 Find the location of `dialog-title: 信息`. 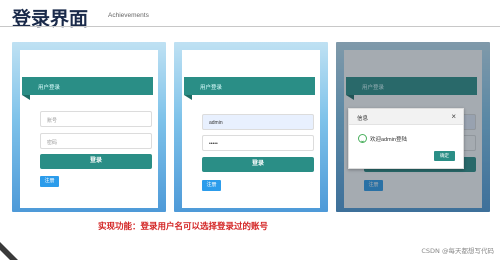

dialog-title: 信息 is located at coordinates (363, 119).